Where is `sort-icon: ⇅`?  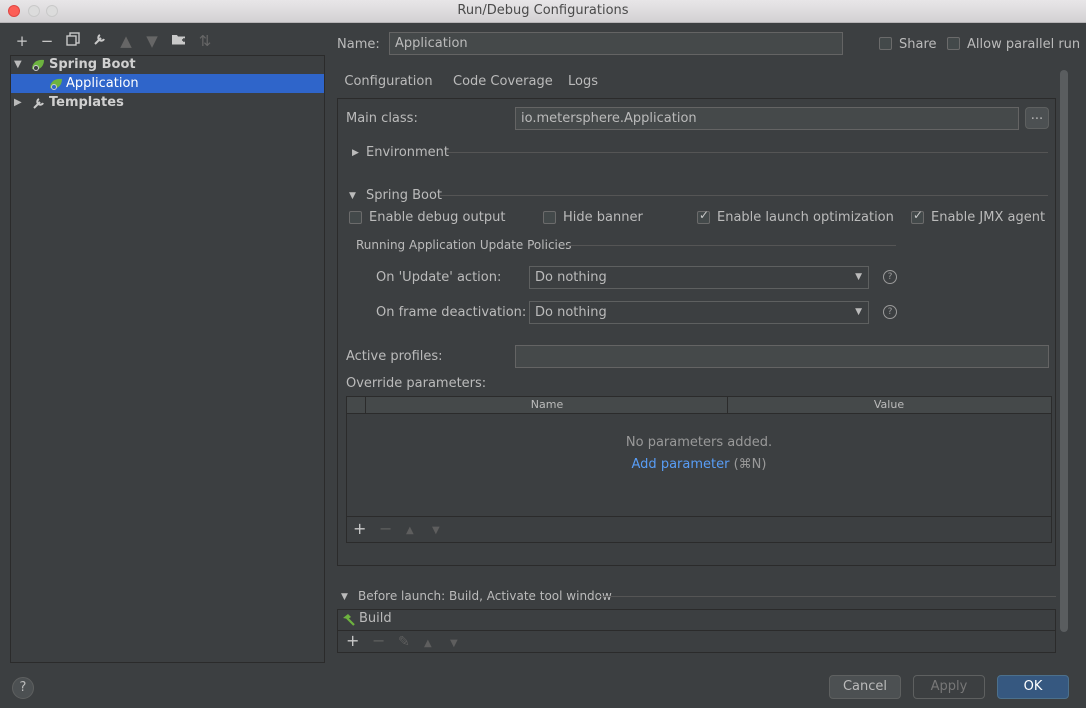 sort-icon: ⇅ is located at coordinates (205, 41).